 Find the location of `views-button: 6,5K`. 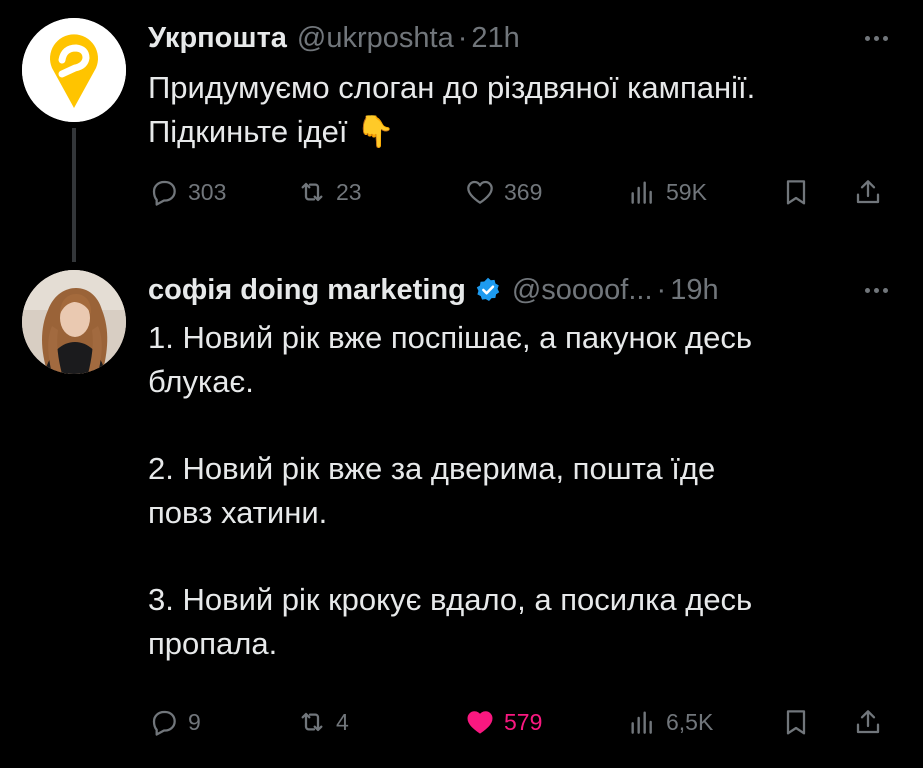

views-button: 6,5K is located at coordinates (669, 722).